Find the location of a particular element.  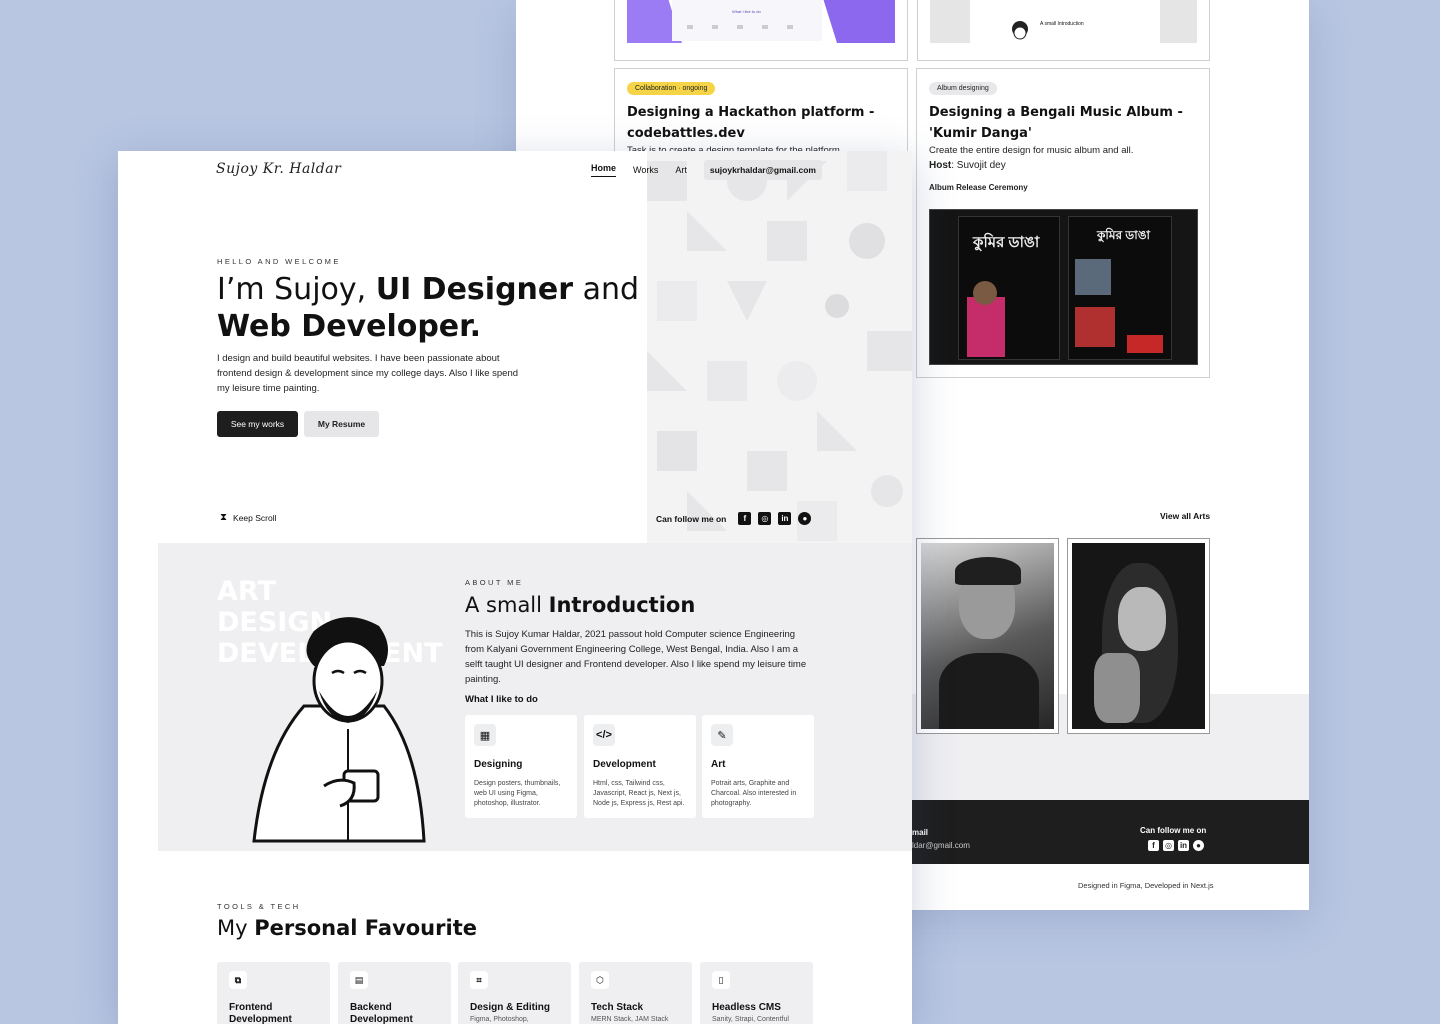

tool-title: Backend Development is located at coordinates (381, 1013).